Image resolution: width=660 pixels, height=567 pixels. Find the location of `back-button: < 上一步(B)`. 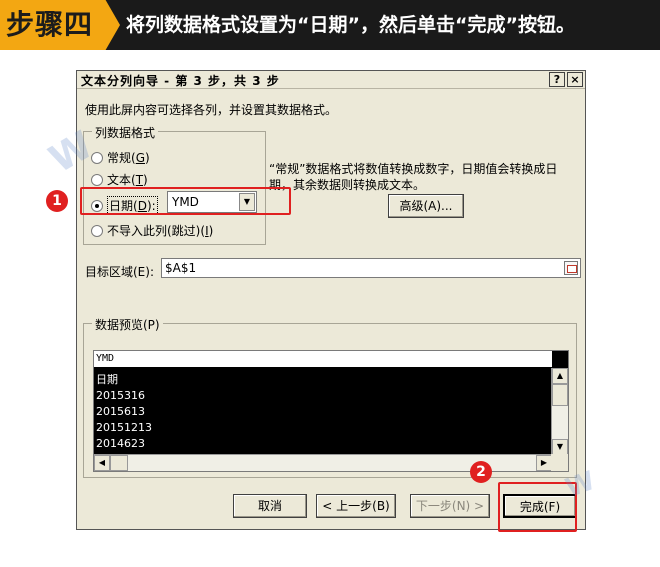

back-button: < 上一步(B) is located at coordinates (356, 506).